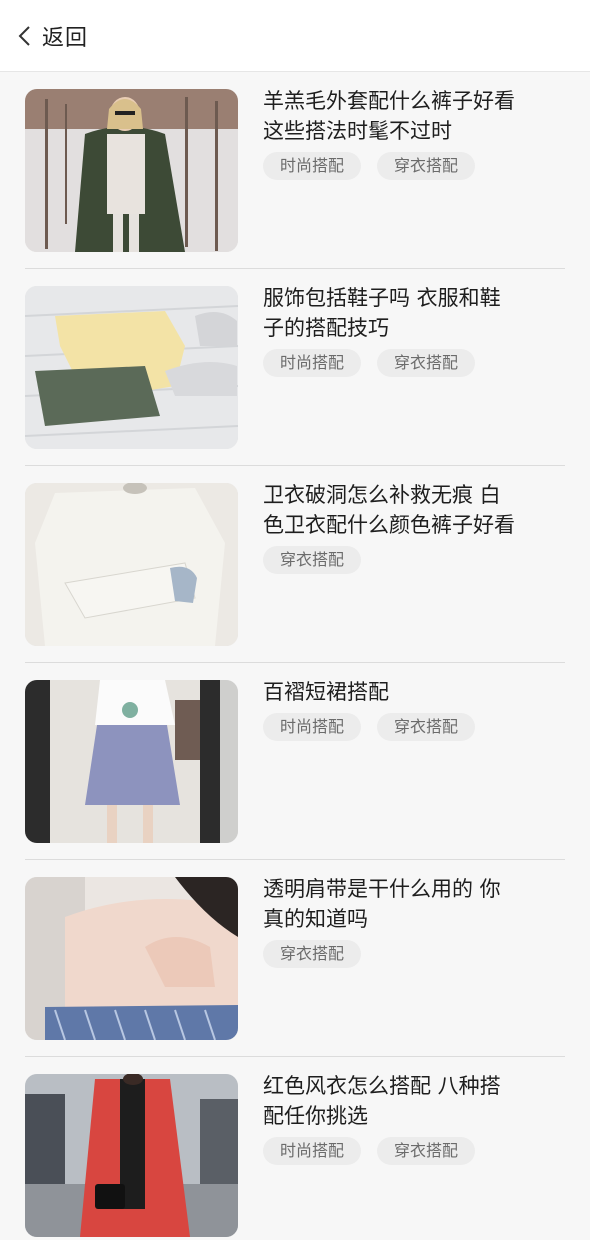 This screenshot has width=590, height=1240. Describe the element at coordinates (382, 1086) in the screenshot. I see `title-line: 红色风衣怎么搭配 八种搭` at that location.